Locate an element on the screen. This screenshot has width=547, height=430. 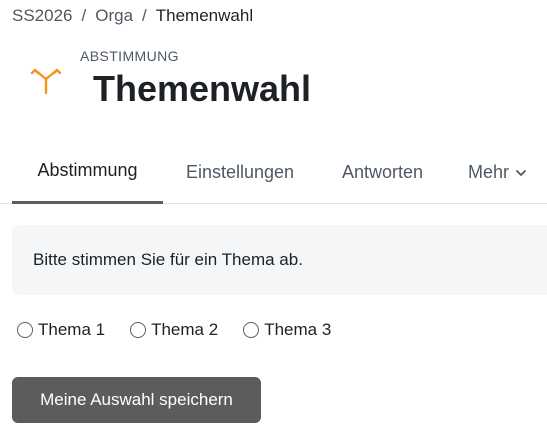
breadcrumb: SS2026 / Orga / Themenwahl is located at coordinates (132, 16).